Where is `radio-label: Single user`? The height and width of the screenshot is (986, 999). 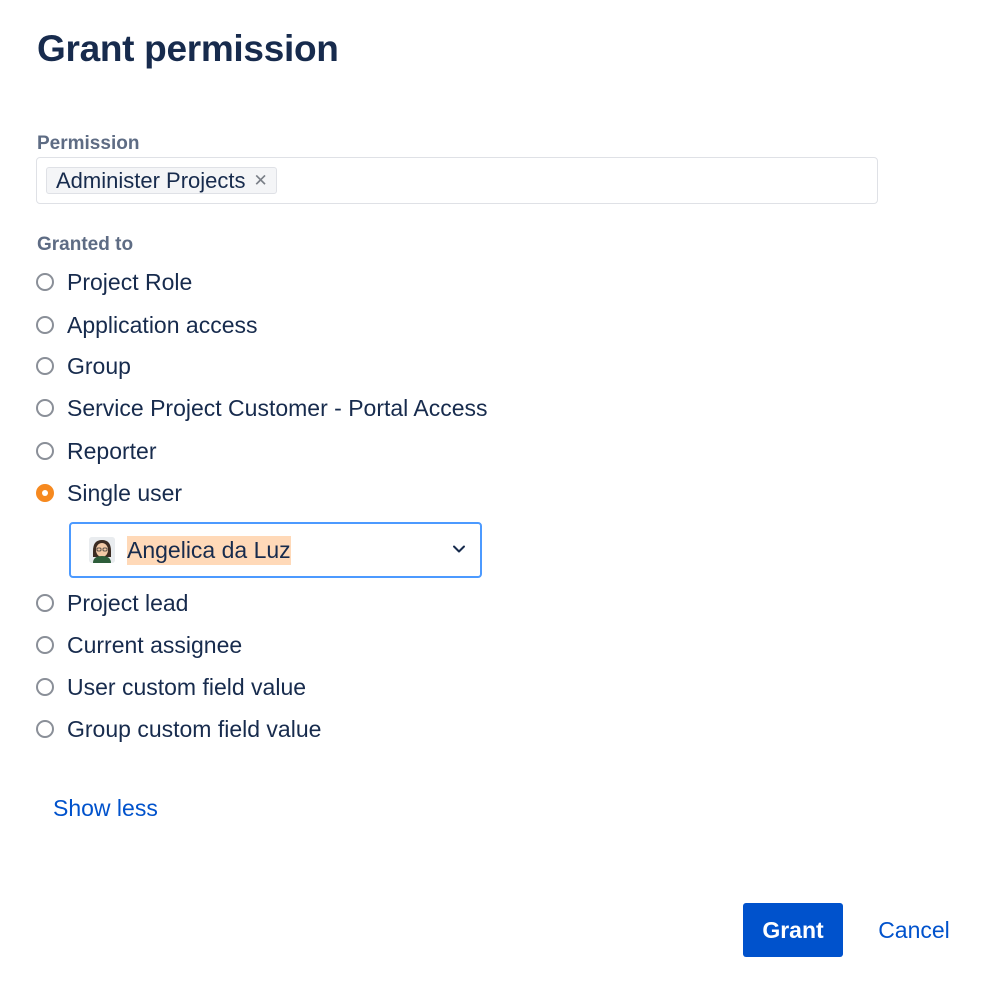
radio-label: Single user is located at coordinates (125, 492).